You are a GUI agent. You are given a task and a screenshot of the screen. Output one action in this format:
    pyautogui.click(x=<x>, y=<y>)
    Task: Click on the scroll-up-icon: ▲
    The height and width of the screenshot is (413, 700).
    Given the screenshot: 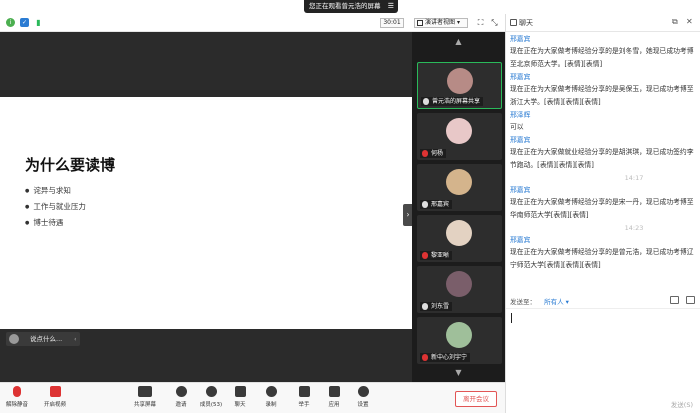 What is the action you would take?
    pyautogui.click(x=458, y=42)
    